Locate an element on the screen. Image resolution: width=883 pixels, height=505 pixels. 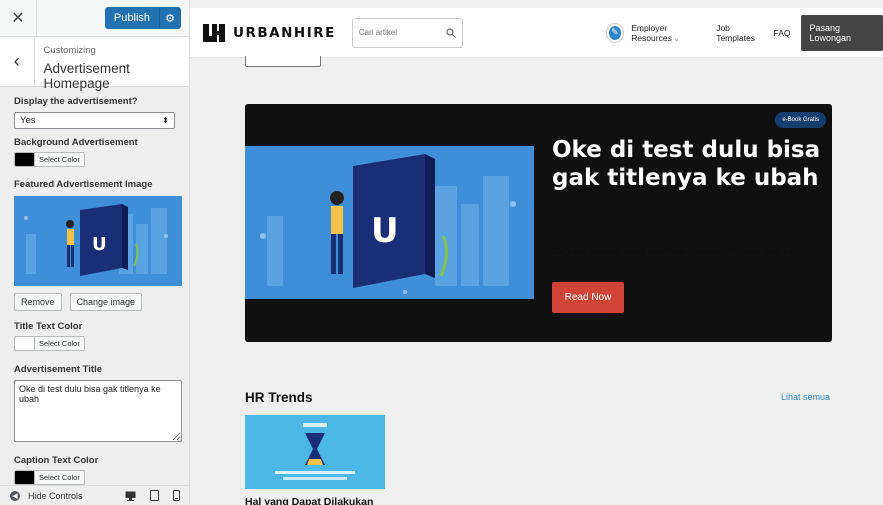
bg-color-swatch is located at coordinates (24, 159).